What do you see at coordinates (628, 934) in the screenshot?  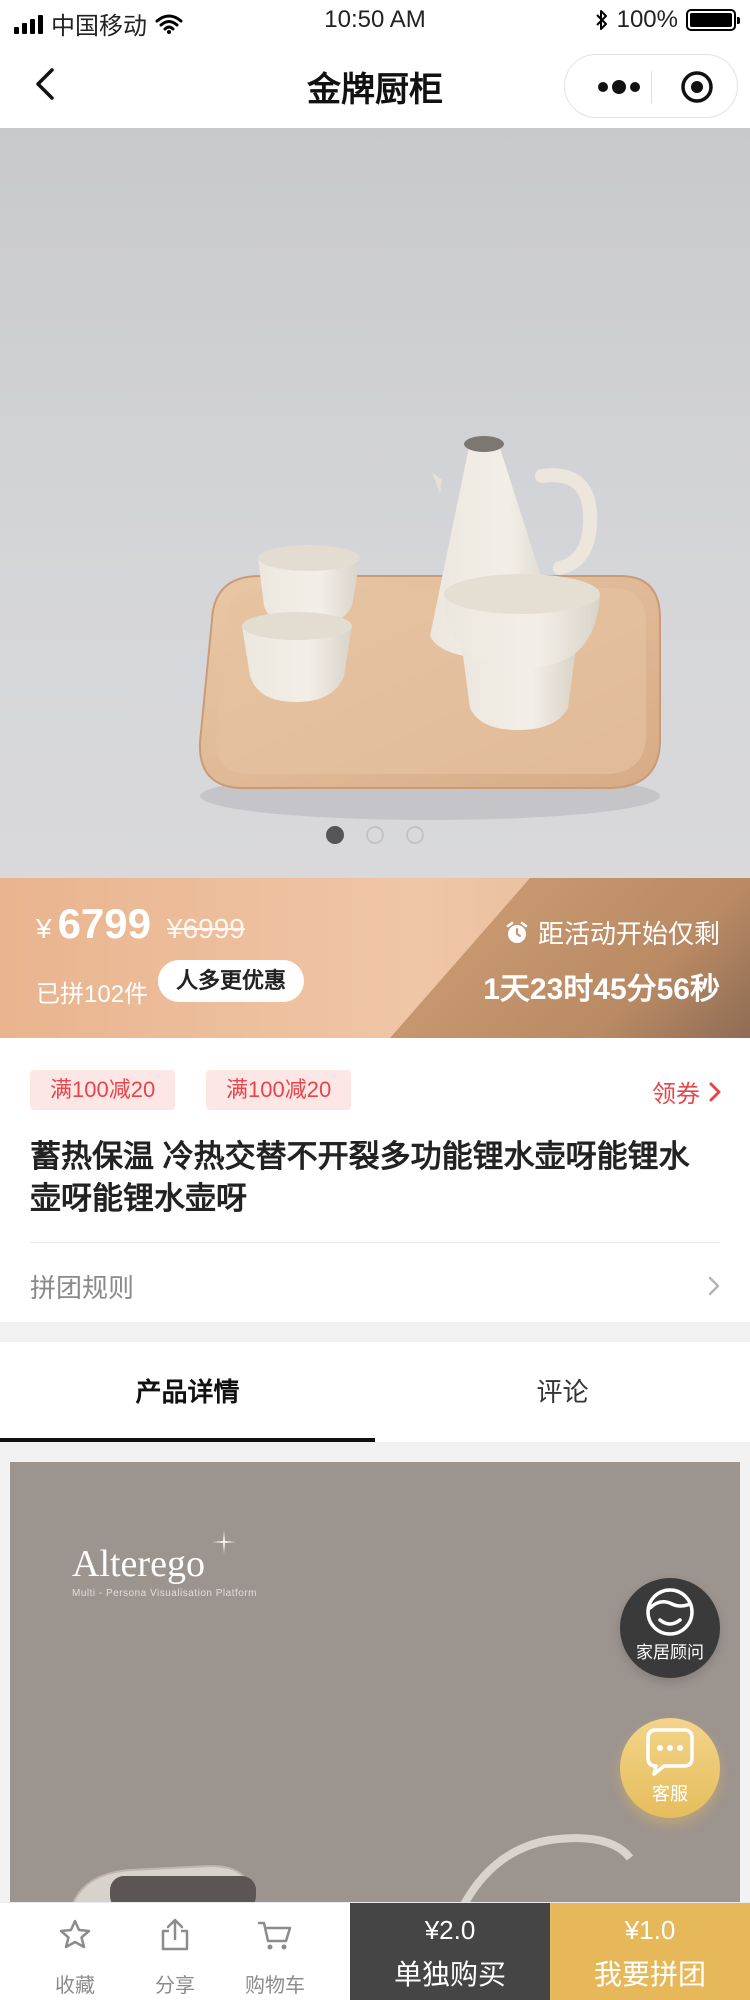 I see `countdown-label: 距活动开始仅剩` at bounding box center [628, 934].